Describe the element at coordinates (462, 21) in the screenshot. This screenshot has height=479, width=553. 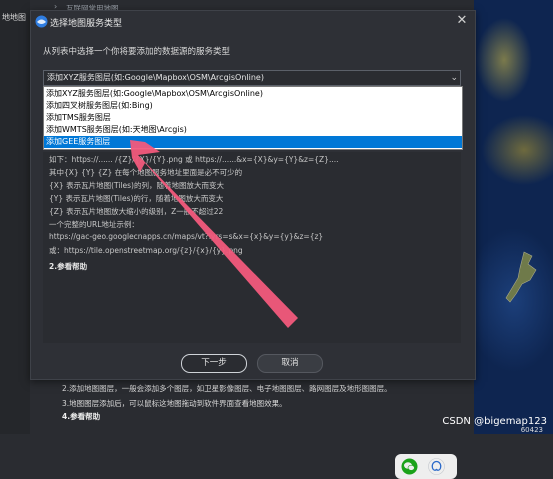
I see `close-icon: ✕` at that location.